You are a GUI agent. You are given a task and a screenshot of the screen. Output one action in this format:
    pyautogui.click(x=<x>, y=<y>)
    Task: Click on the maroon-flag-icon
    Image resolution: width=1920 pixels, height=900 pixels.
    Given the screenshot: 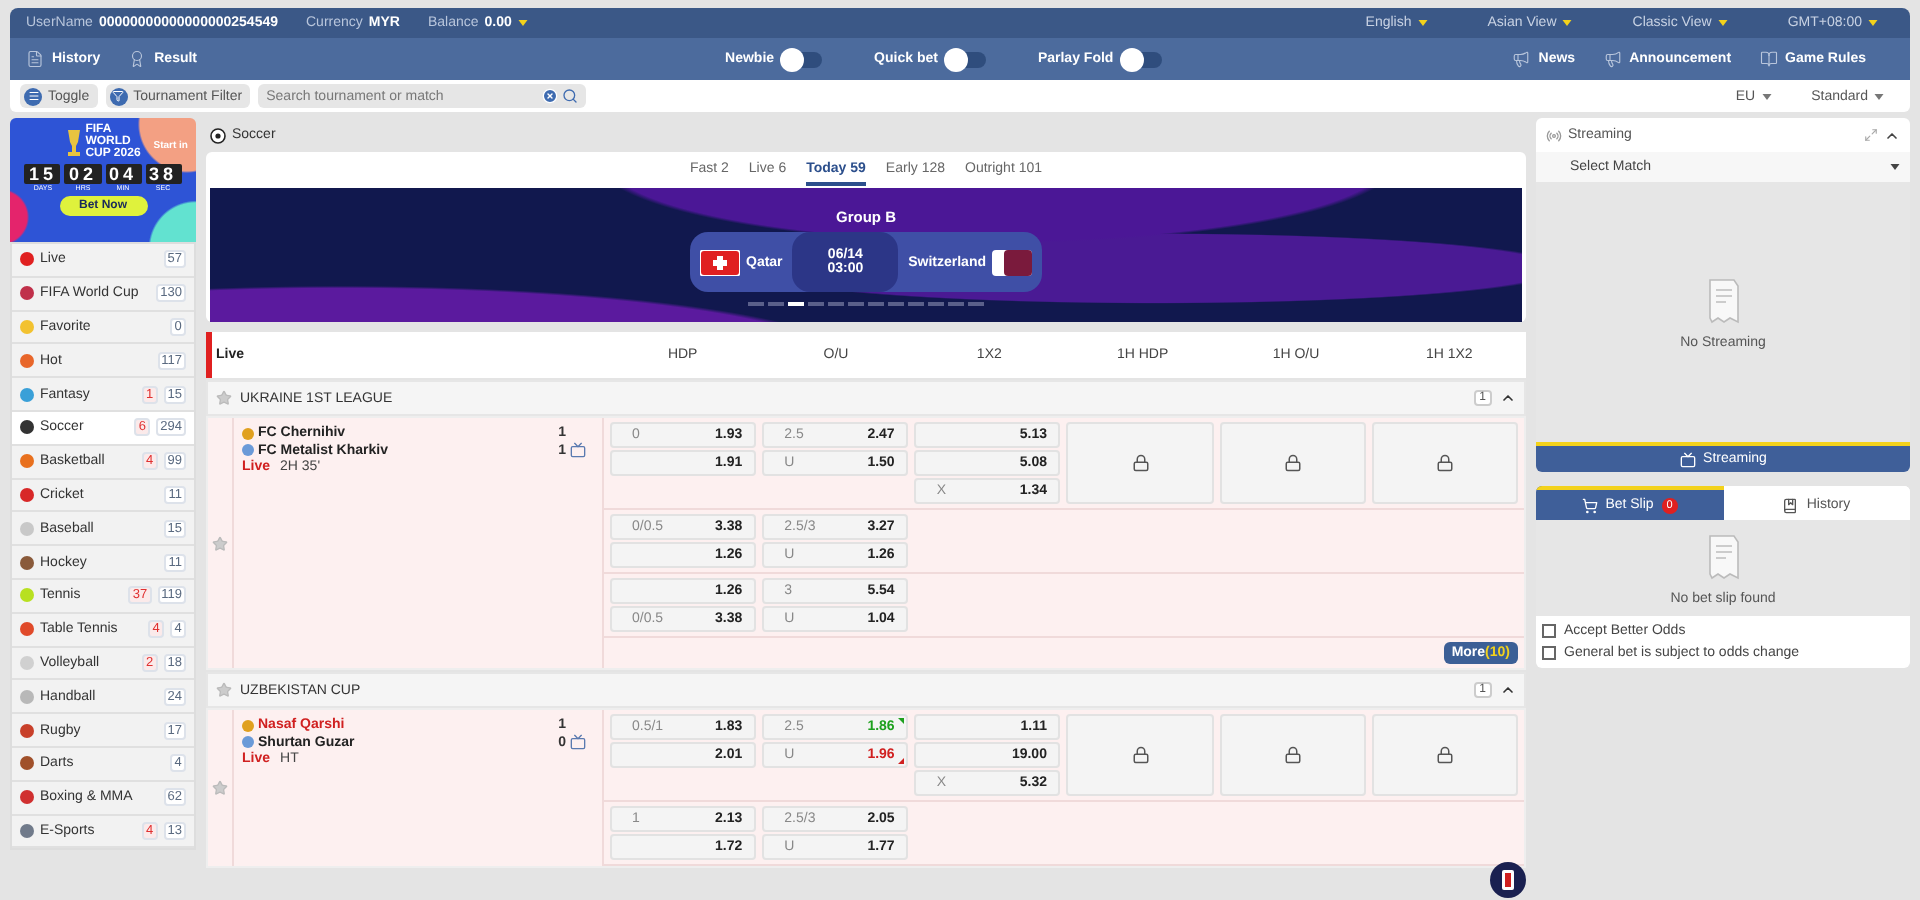 What is the action you would take?
    pyautogui.click(x=1012, y=262)
    